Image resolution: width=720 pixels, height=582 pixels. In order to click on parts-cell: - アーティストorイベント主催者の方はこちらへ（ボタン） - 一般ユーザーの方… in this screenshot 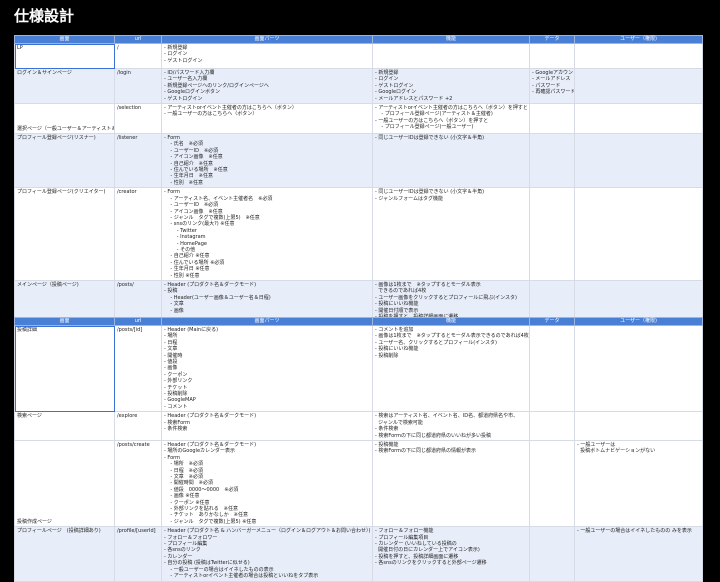, I will do `click(267, 119)`.